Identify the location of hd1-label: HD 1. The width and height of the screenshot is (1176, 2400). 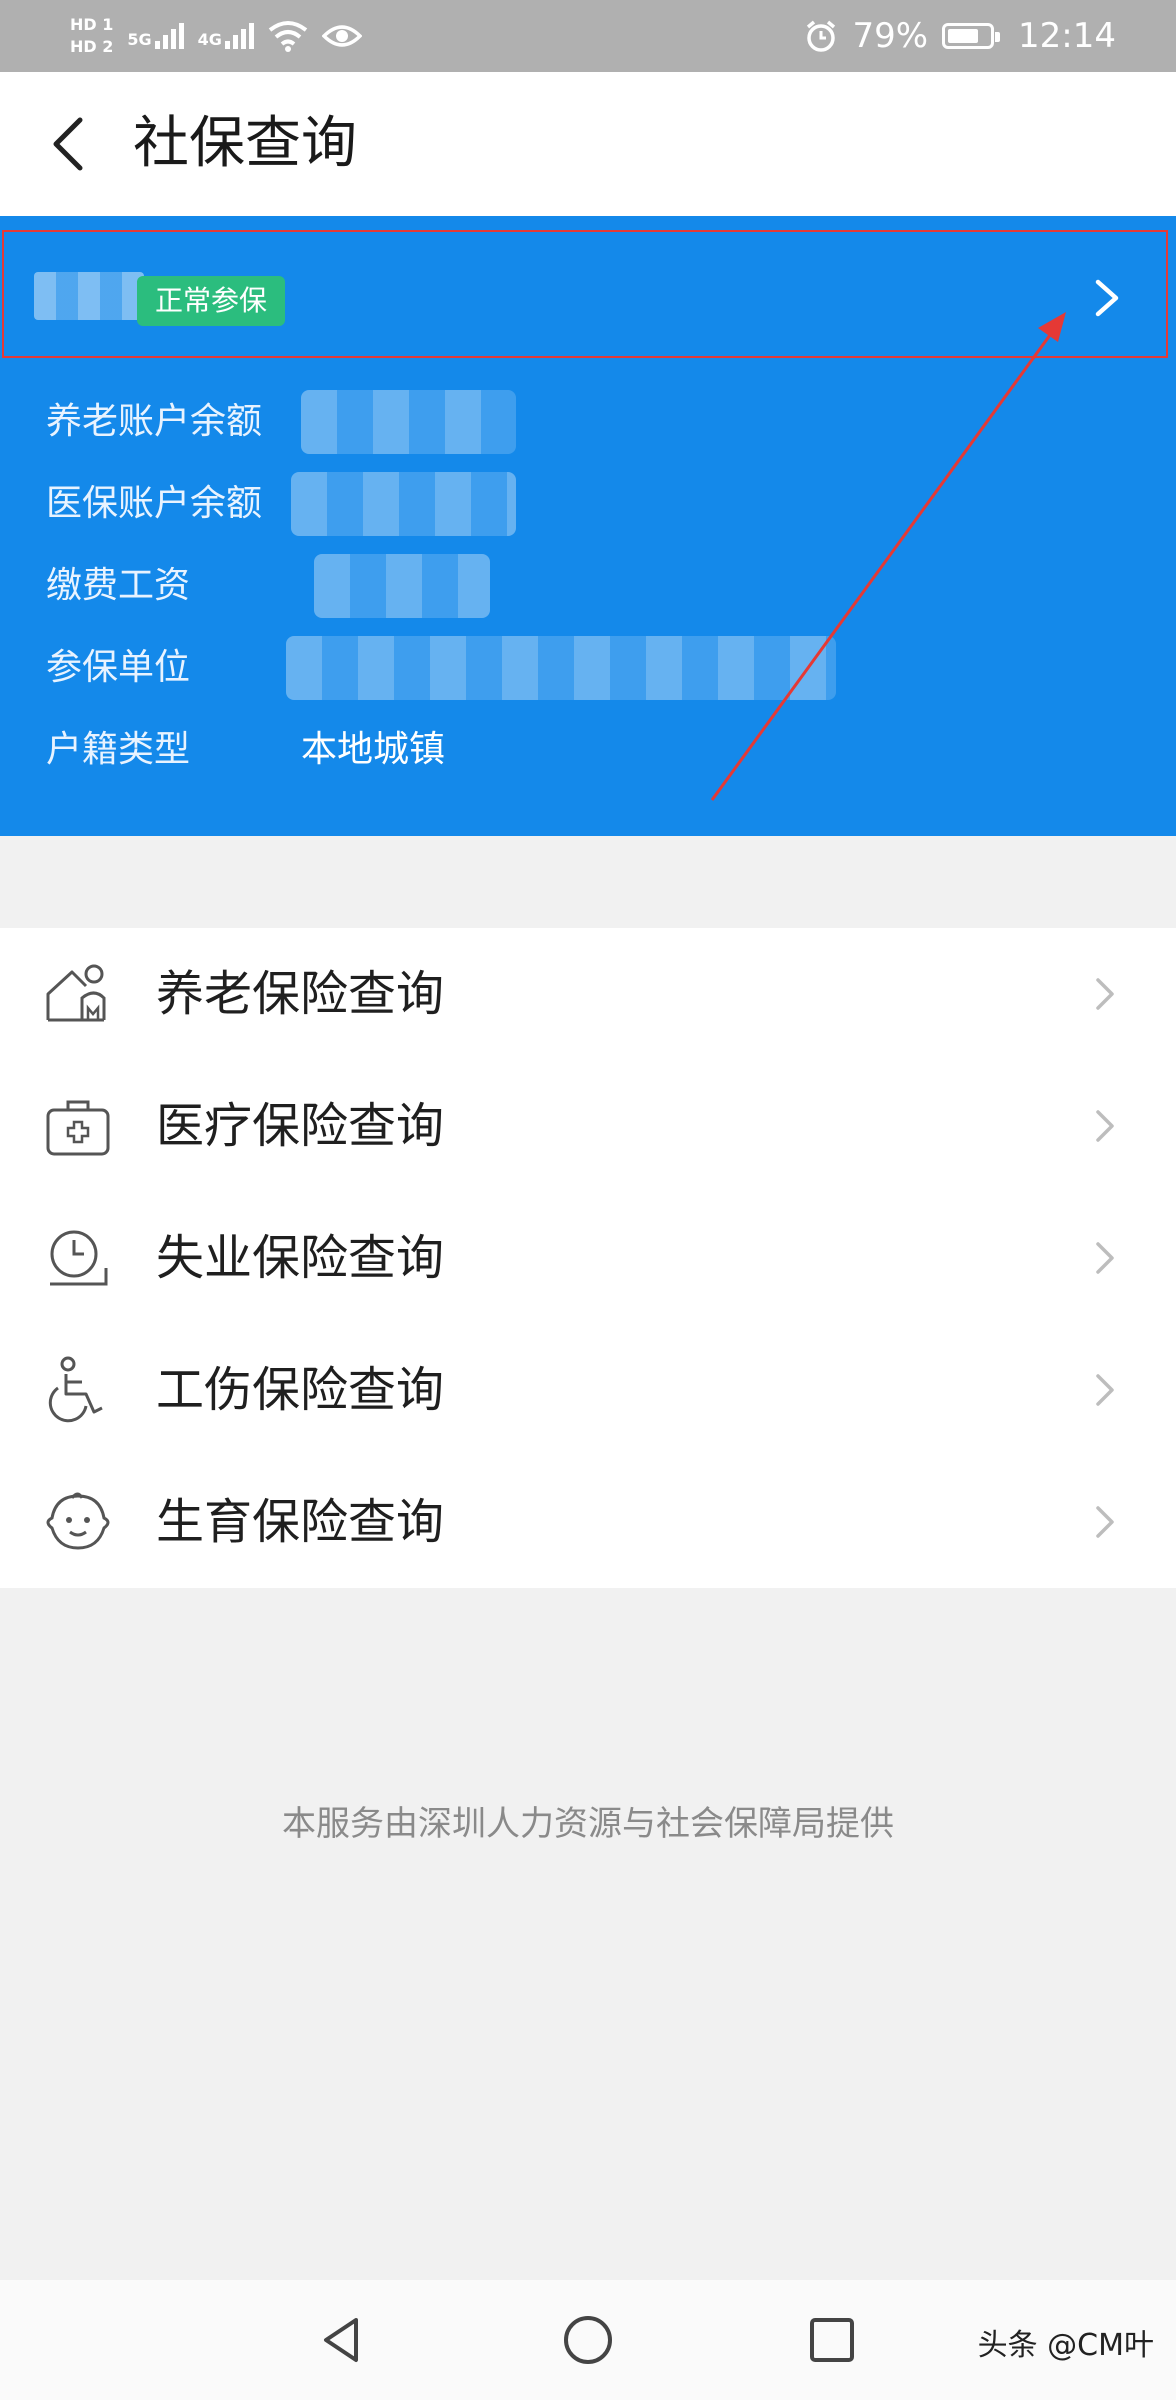
(92, 24).